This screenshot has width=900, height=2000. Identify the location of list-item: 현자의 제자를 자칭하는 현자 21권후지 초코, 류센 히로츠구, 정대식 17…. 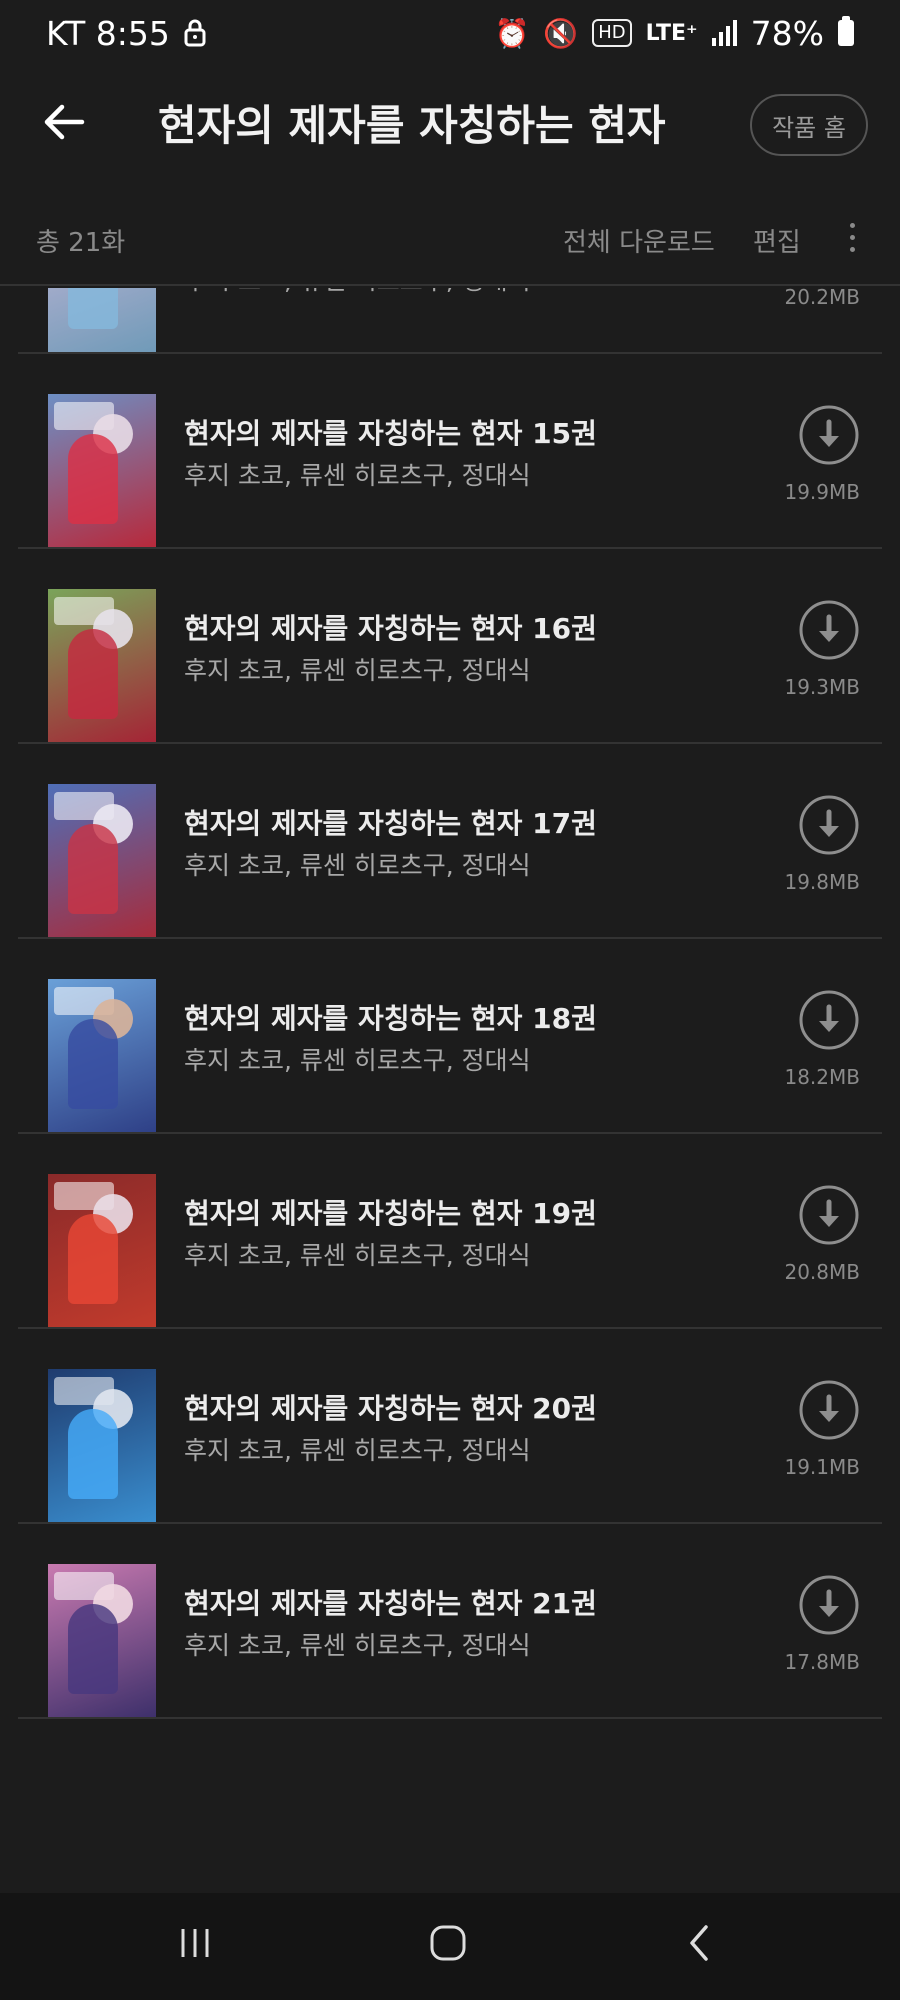
(450, 1621).